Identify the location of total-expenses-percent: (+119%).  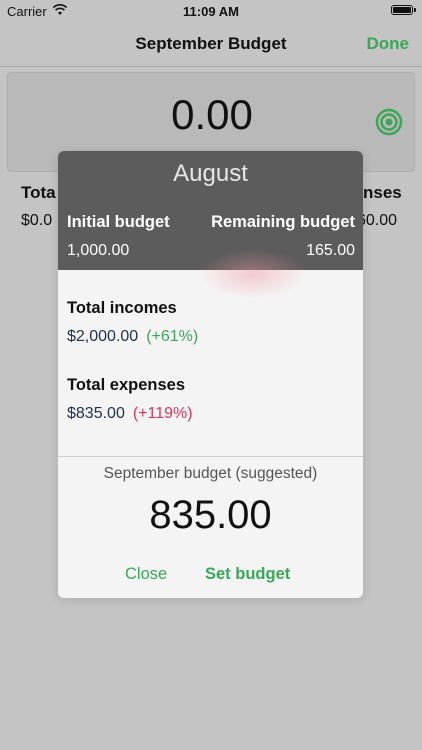
(162, 413).